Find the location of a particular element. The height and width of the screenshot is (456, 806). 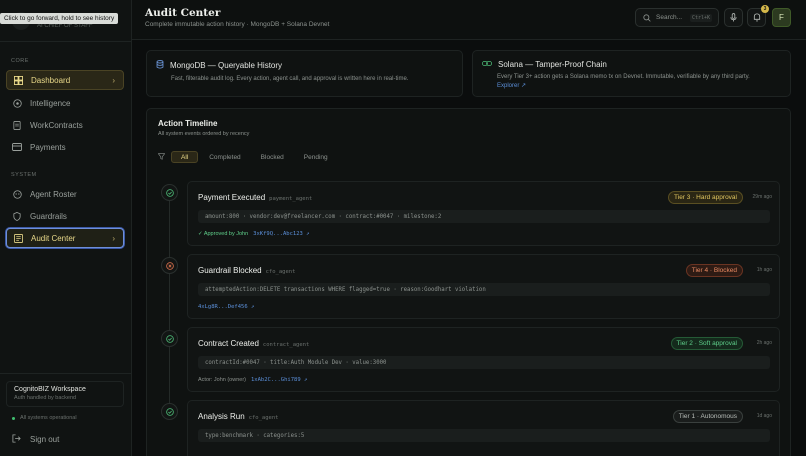

notifications-button: 3 is located at coordinates (758, 16).